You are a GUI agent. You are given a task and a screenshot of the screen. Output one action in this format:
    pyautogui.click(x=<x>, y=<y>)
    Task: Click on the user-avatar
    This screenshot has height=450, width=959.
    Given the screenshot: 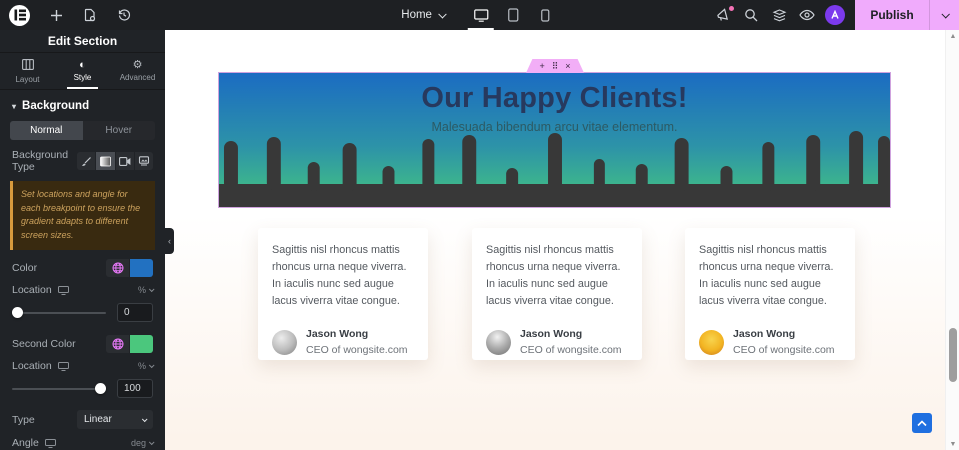 What is the action you would take?
    pyautogui.click(x=835, y=15)
    